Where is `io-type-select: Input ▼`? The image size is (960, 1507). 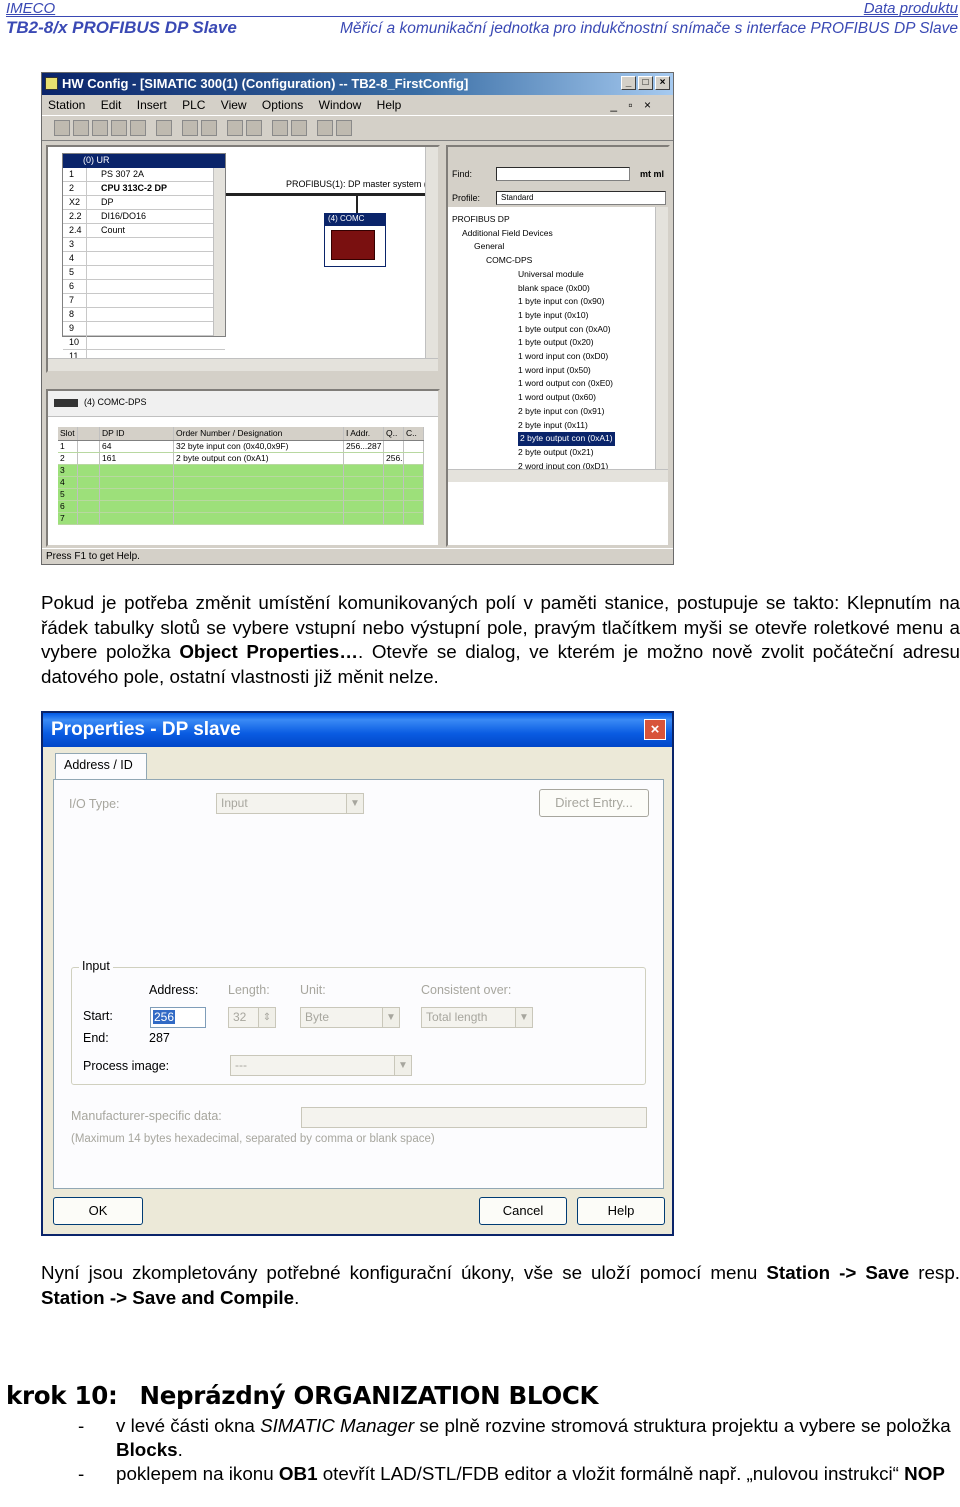 io-type-select: Input ▼ is located at coordinates (290, 803).